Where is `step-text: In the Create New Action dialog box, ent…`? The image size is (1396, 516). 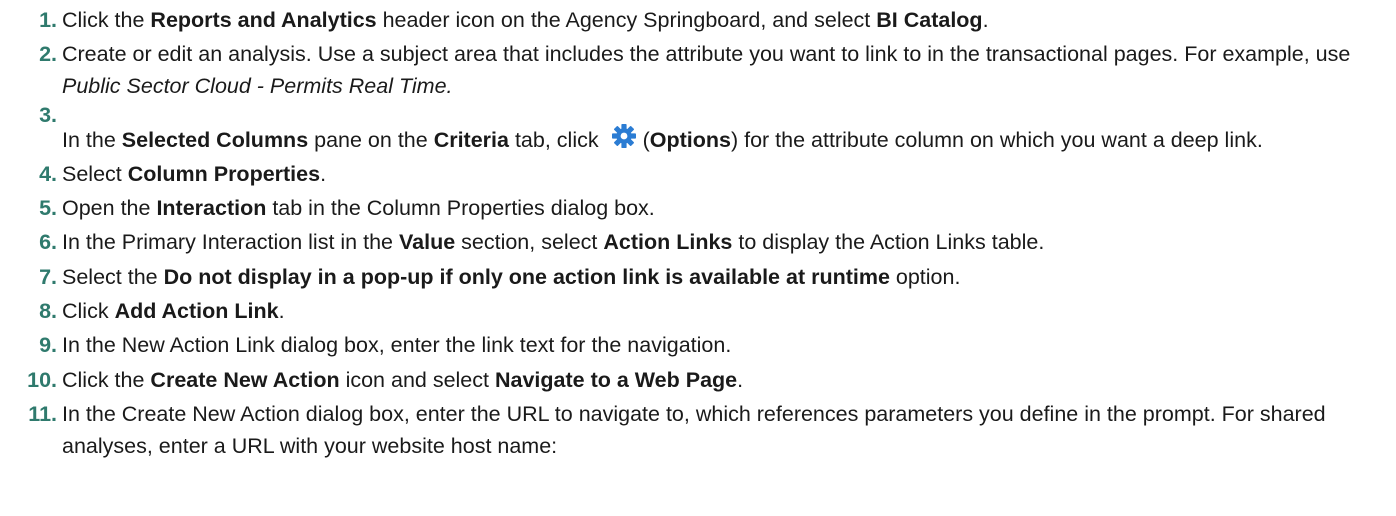 step-text: In the Create New Action dialog box, ent… is located at coordinates (694, 429).